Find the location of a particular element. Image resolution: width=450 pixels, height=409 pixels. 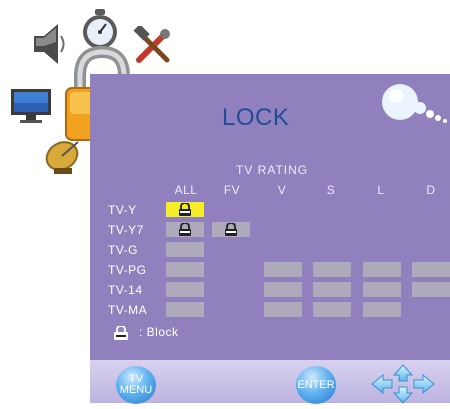

directional-arrows-icon is located at coordinates (403, 384).